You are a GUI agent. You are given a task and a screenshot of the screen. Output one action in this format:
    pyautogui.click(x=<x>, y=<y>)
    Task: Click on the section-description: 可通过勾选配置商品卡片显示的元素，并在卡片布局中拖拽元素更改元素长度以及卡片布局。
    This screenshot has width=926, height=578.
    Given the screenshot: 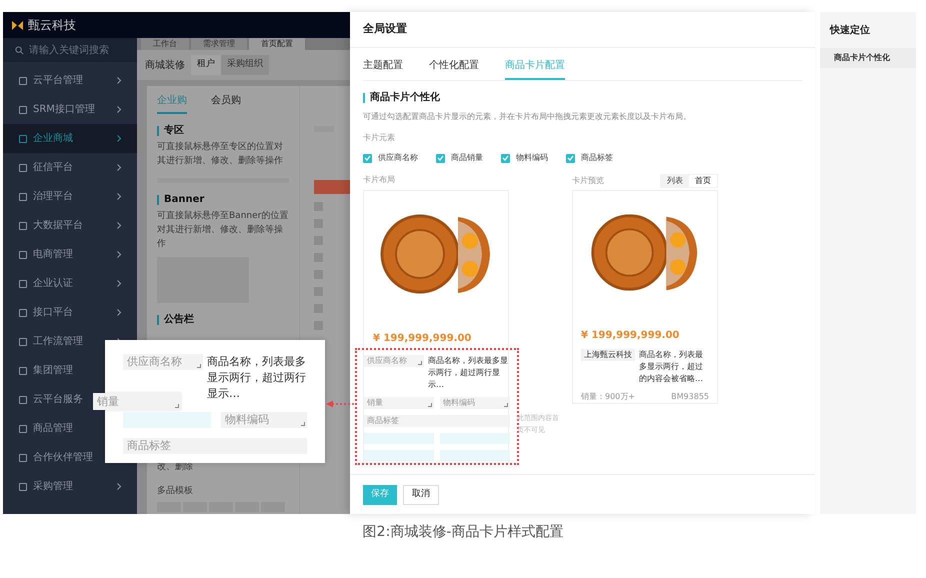 What is the action you would take?
    pyautogui.click(x=527, y=117)
    